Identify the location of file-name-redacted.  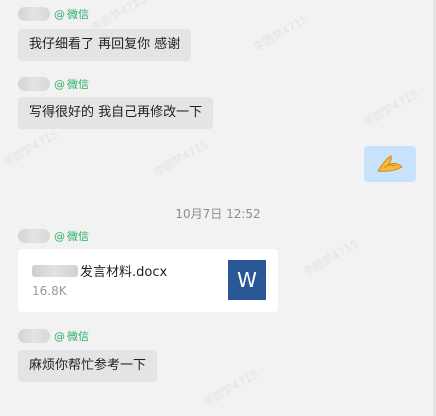
(55, 270).